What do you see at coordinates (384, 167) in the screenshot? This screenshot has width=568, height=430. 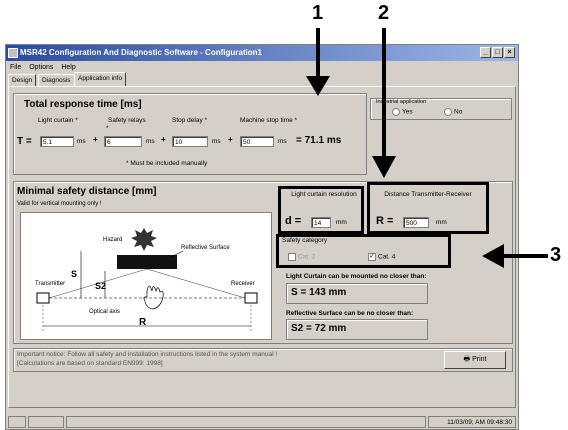 I see `arrow-2-head` at bounding box center [384, 167].